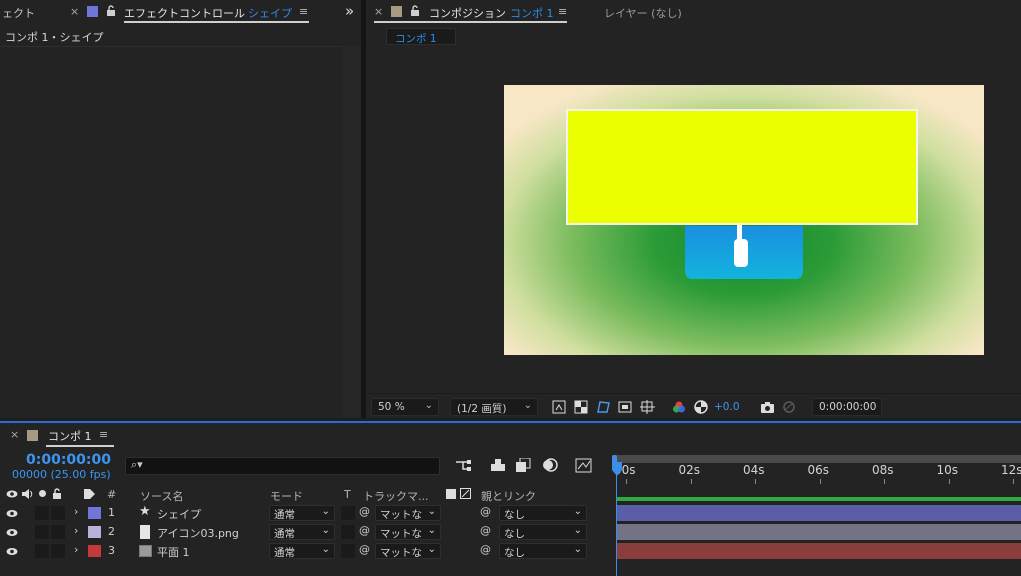  What do you see at coordinates (282, 466) in the screenshot?
I see `layer-search-input: ⌕▾` at bounding box center [282, 466].